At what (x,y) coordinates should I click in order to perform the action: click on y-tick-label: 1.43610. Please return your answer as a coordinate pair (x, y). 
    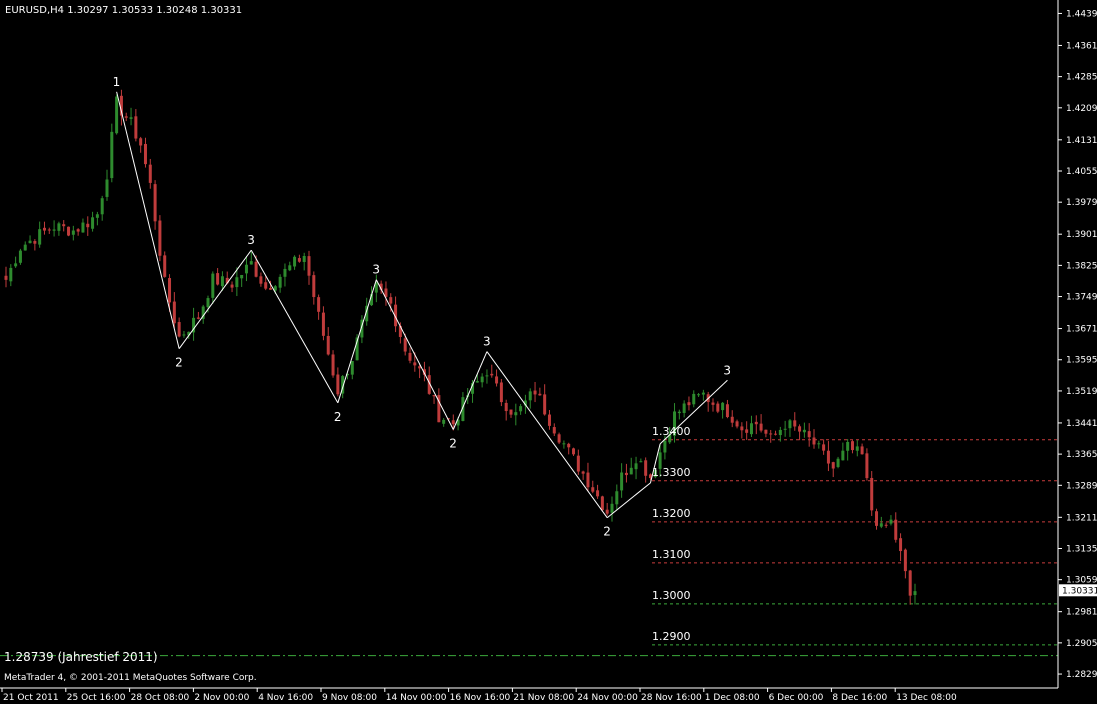
    Looking at the image, I should click on (1081, 46).